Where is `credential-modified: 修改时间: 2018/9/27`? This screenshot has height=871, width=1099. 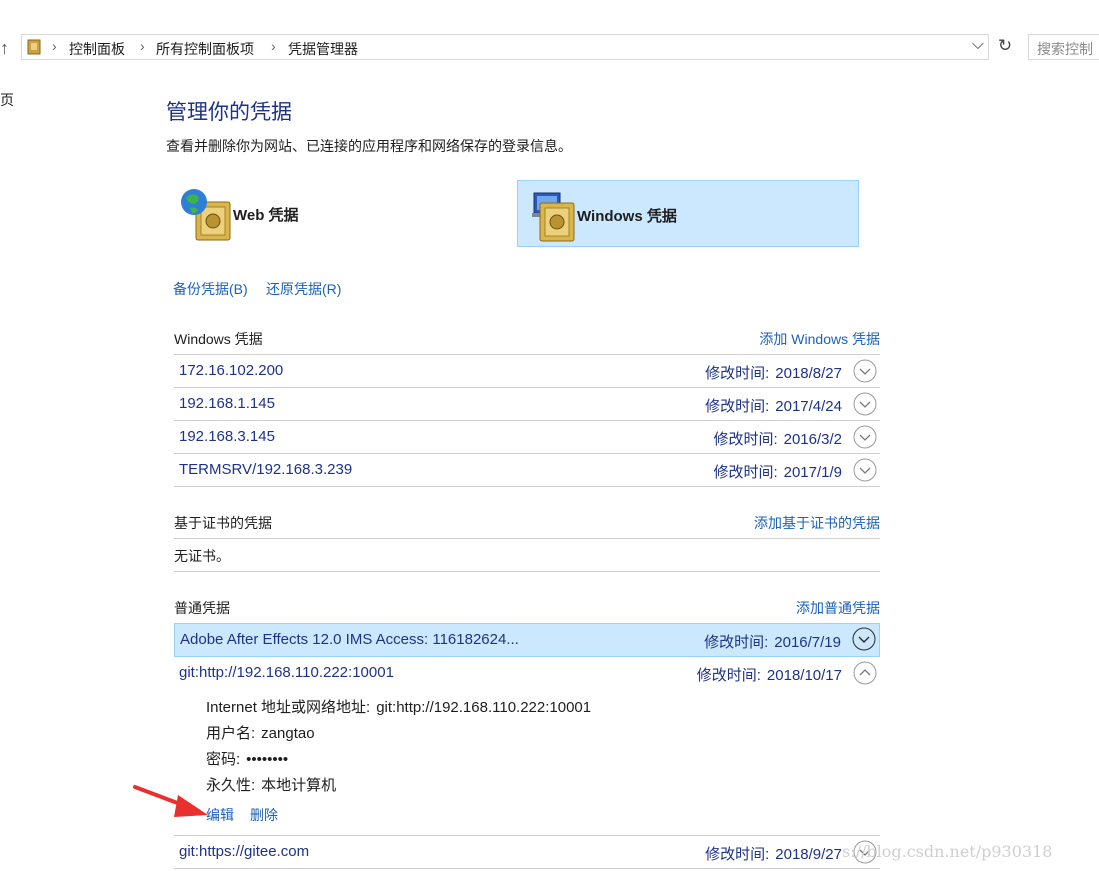 credential-modified: 修改时间: 2018/9/27 is located at coordinates (773, 853).